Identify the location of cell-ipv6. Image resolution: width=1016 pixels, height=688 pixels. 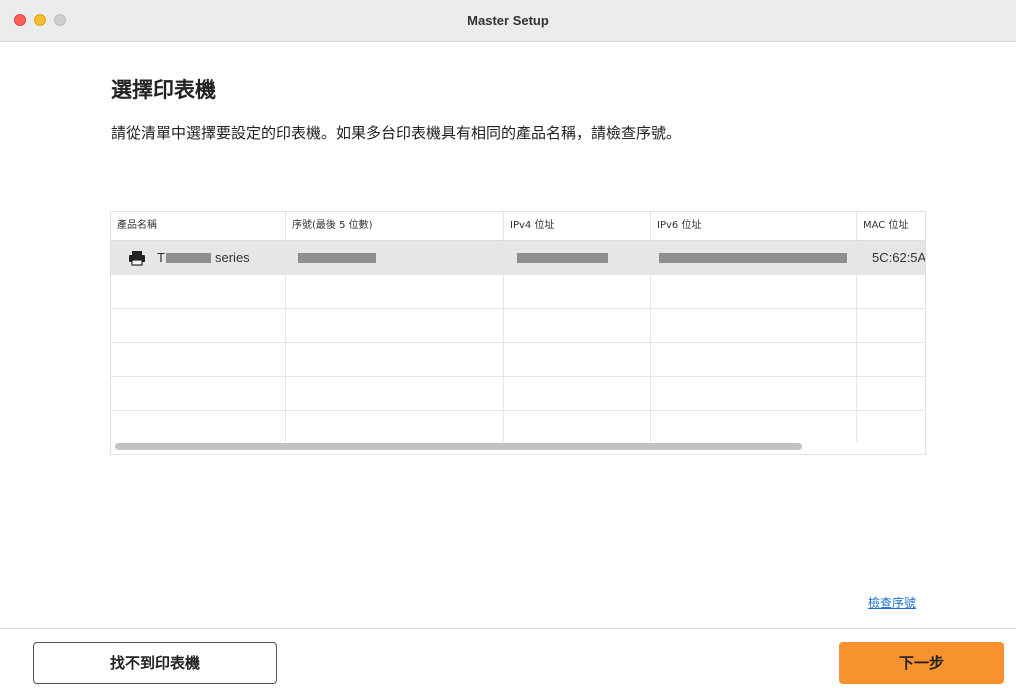
(753, 257).